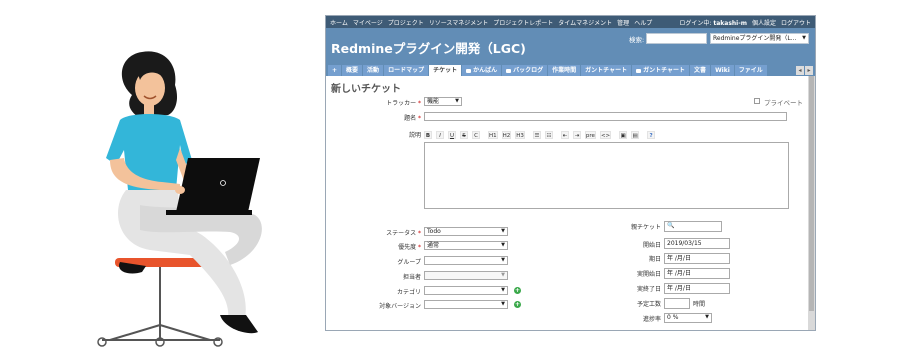 Image resolution: width=920 pixels, height=350 pixels. I want to click on code-button: C, so click(476, 135).